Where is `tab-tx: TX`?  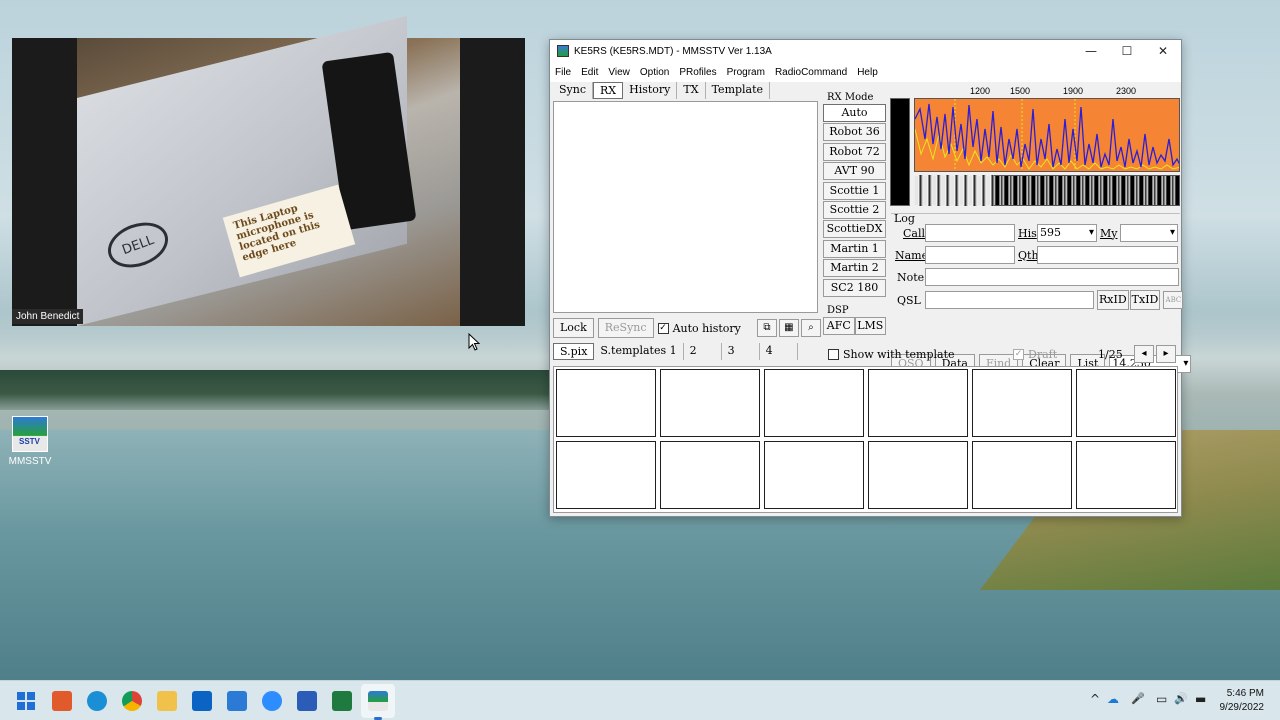
tab-tx: TX is located at coordinates (691, 90).